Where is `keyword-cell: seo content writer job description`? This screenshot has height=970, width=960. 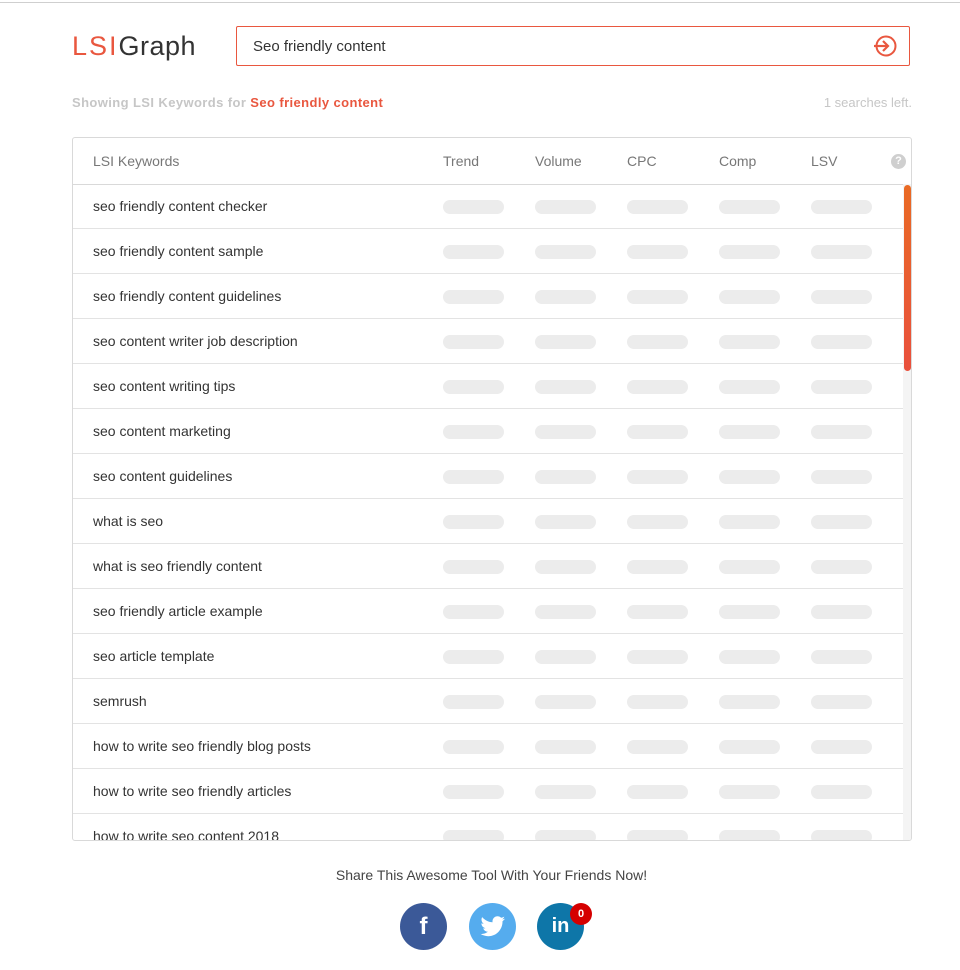
keyword-cell: seo content writer job description is located at coordinates (195, 341).